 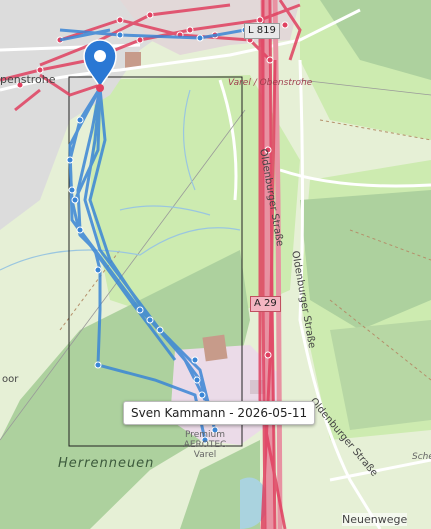 I want to click on road-shield-l819: L 819, so click(x=262, y=31).